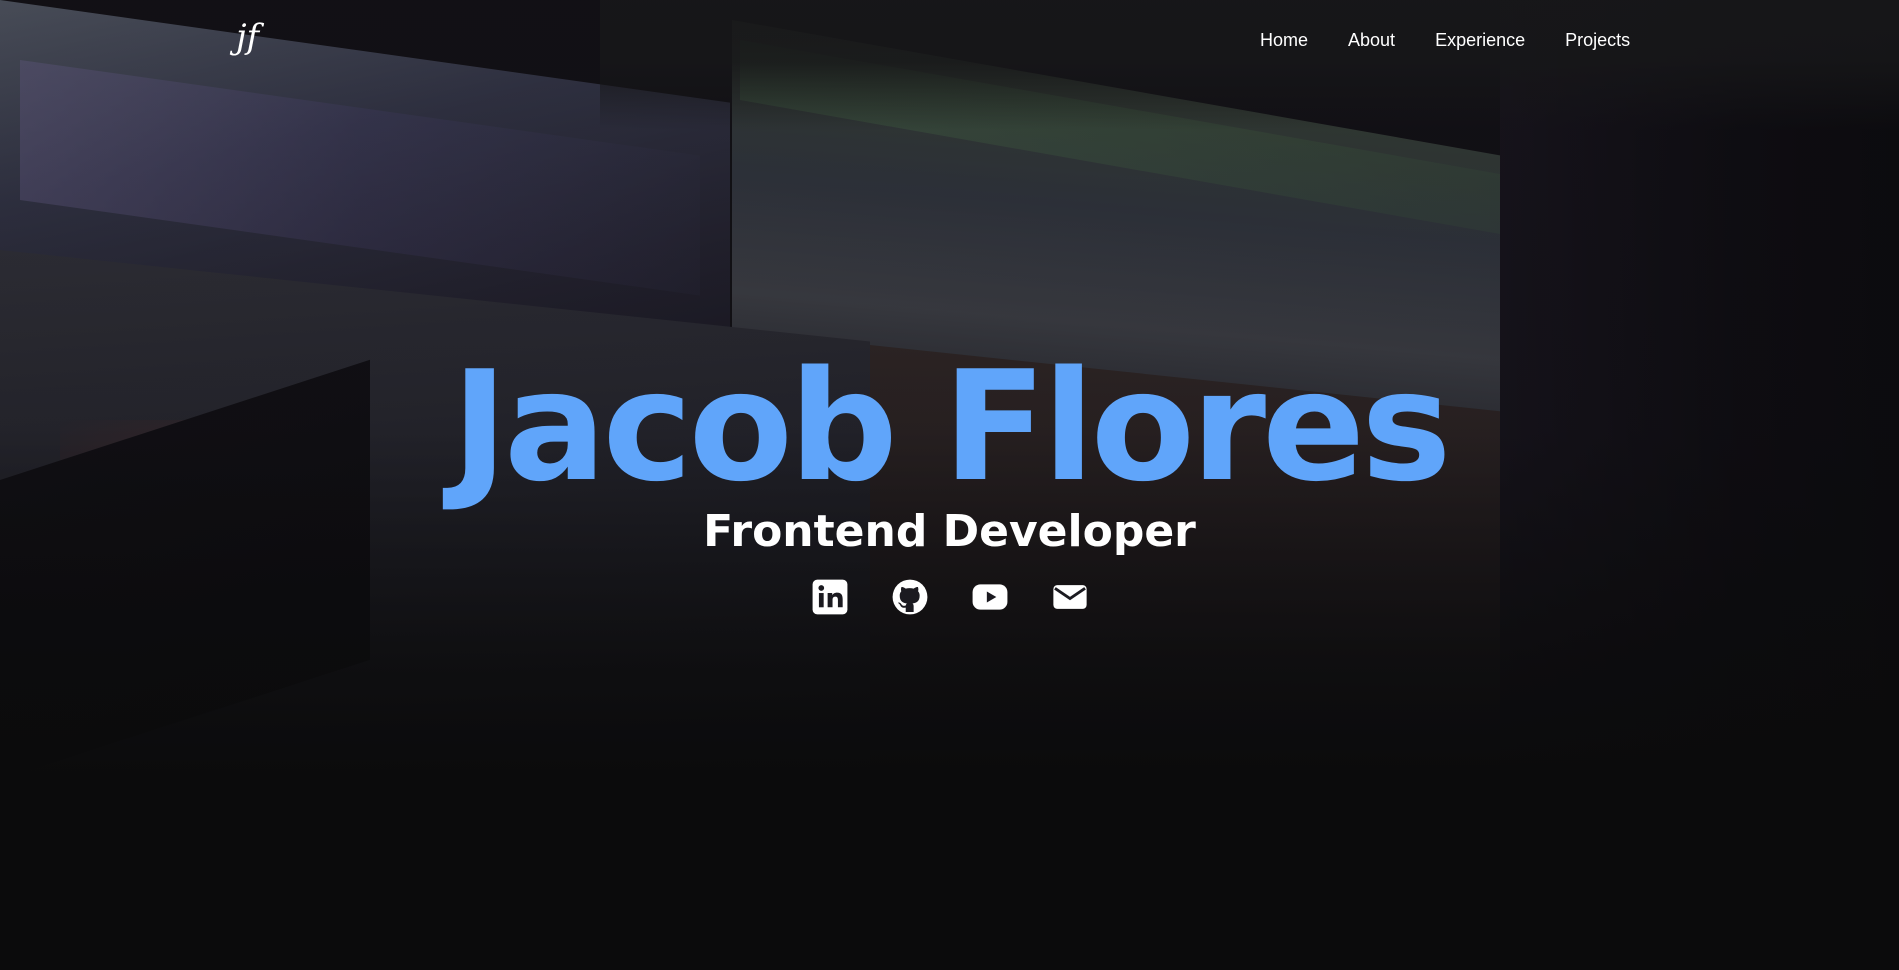 The image size is (1899, 970). I want to click on github-icon, so click(909, 597).